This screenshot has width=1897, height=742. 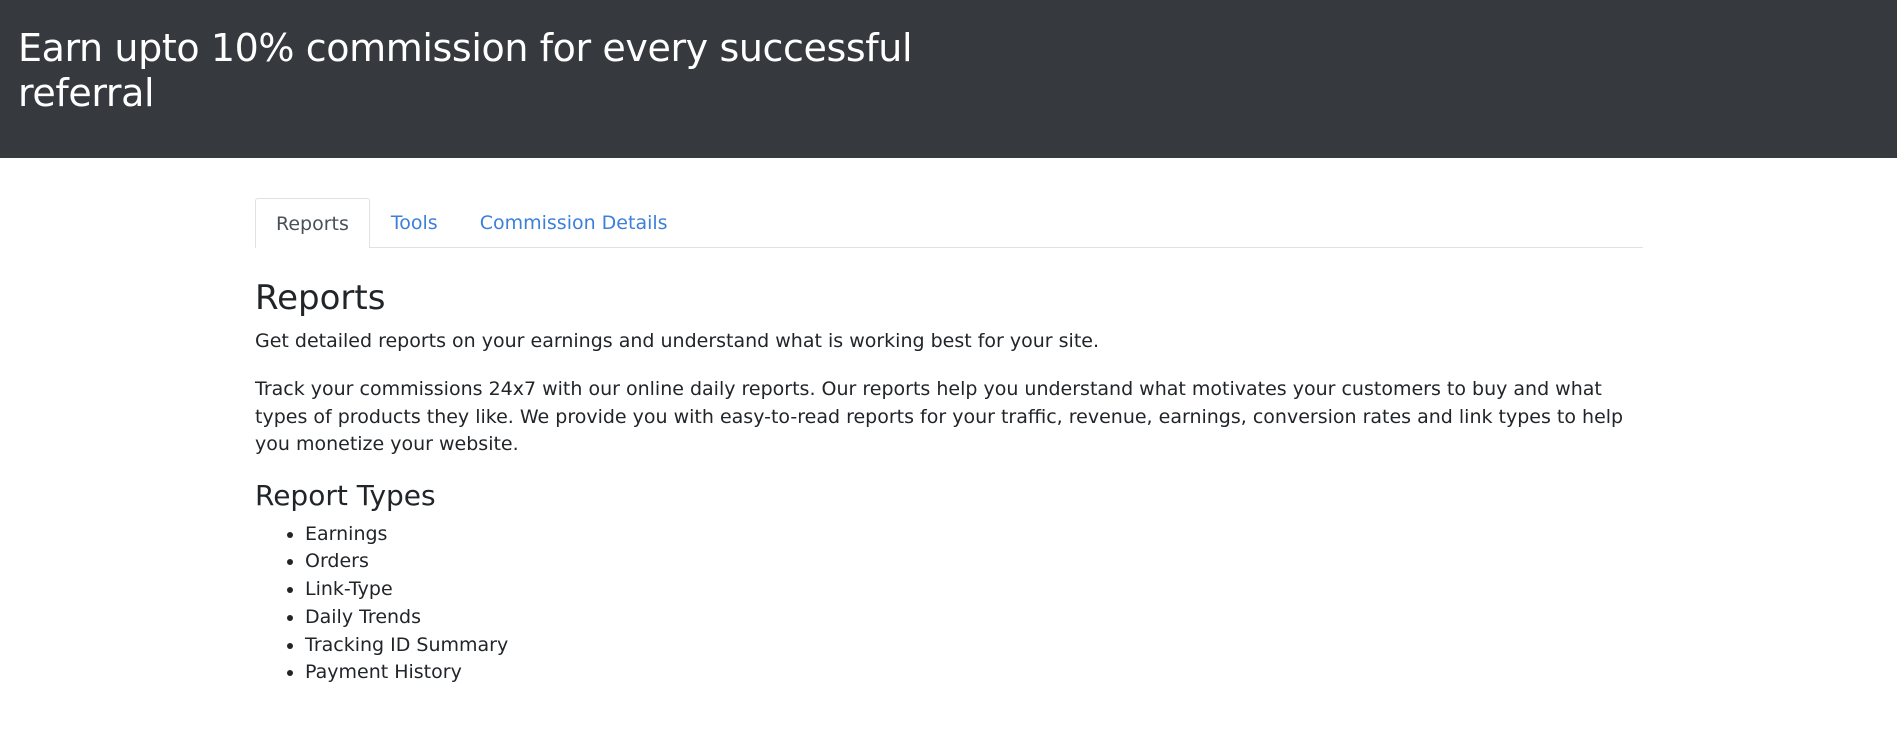 I want to click on report-type-link-type: Link-Type, so click(x=974, y=590).